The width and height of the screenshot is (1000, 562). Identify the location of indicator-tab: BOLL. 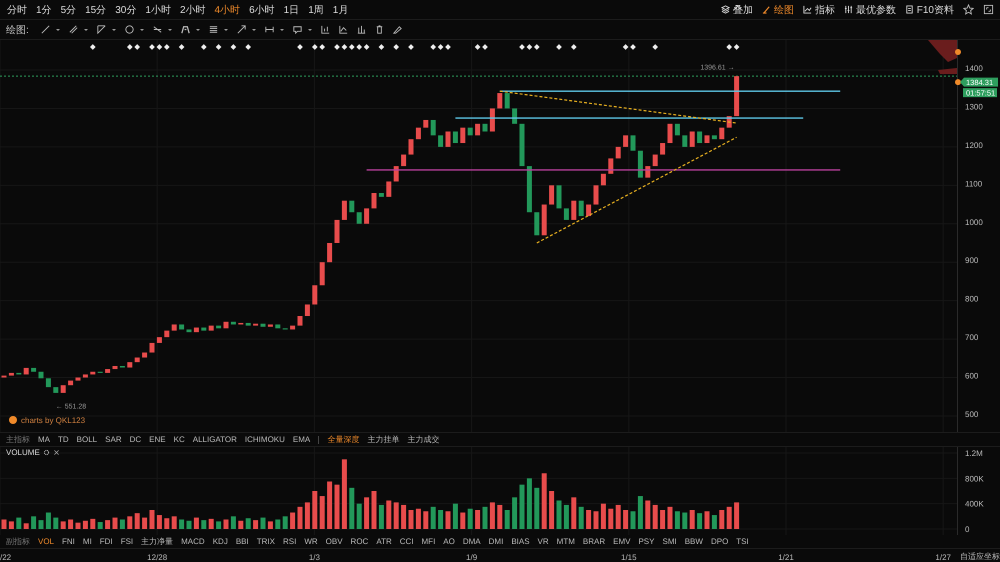
(87, 439).